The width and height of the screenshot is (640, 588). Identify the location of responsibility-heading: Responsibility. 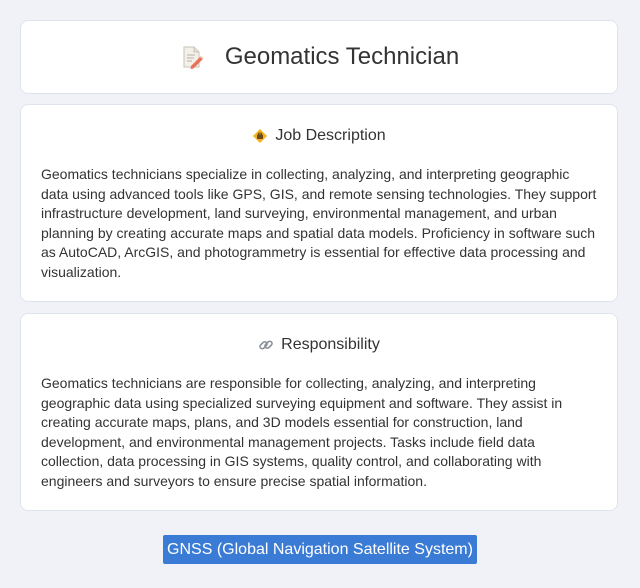
(319, 345).